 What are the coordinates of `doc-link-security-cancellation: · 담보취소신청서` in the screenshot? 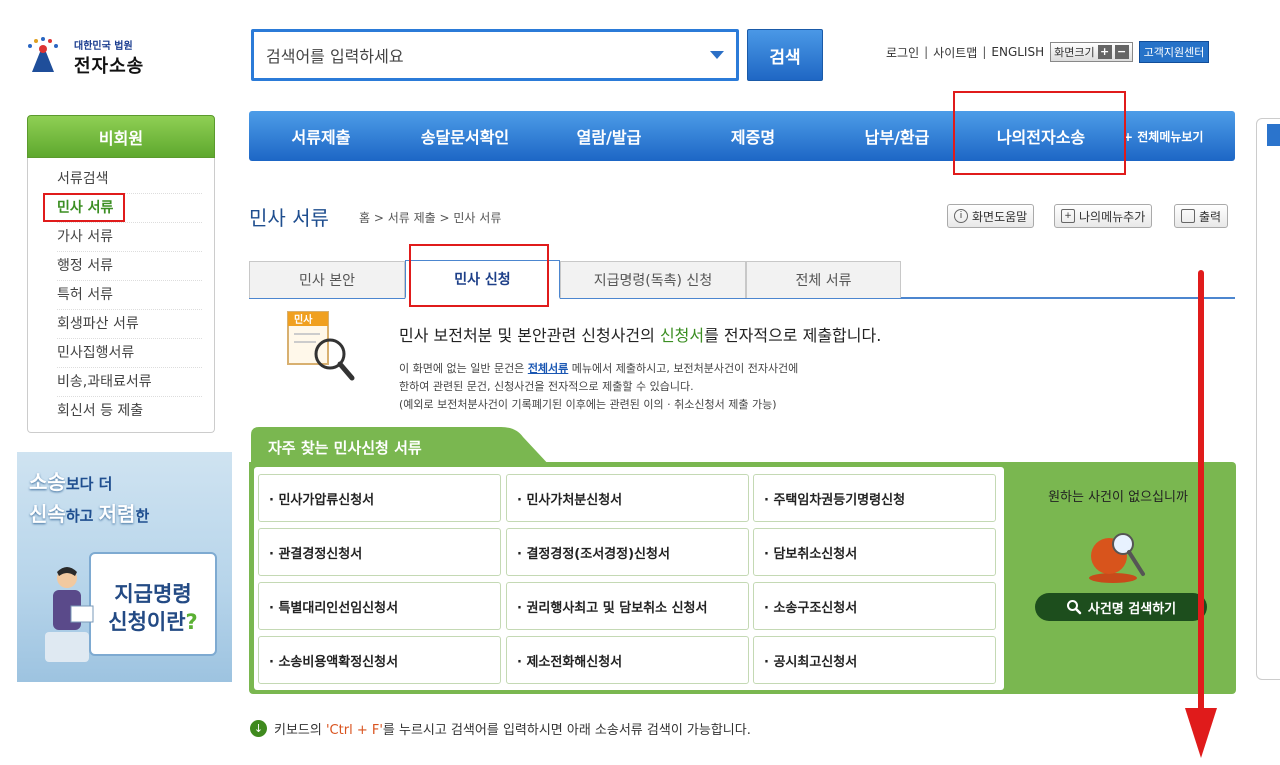 It's located at (874, 552).